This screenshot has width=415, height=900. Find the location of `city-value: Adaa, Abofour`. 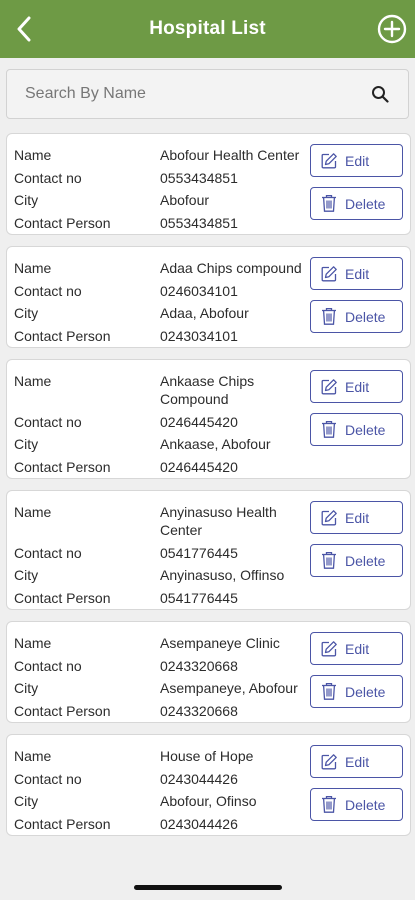

city-value: Adaa, Abofour is located at coordinates (204, 313).